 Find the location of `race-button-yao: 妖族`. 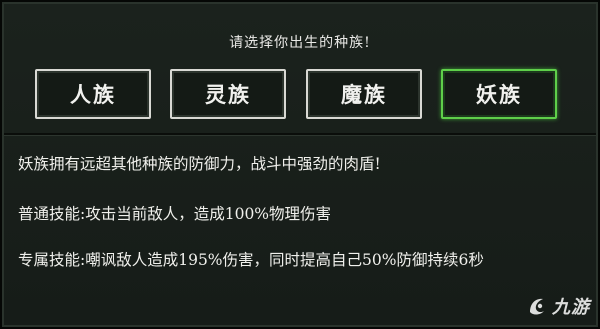

race-button-yao: 妖族 is located at coordinates (499, 94).